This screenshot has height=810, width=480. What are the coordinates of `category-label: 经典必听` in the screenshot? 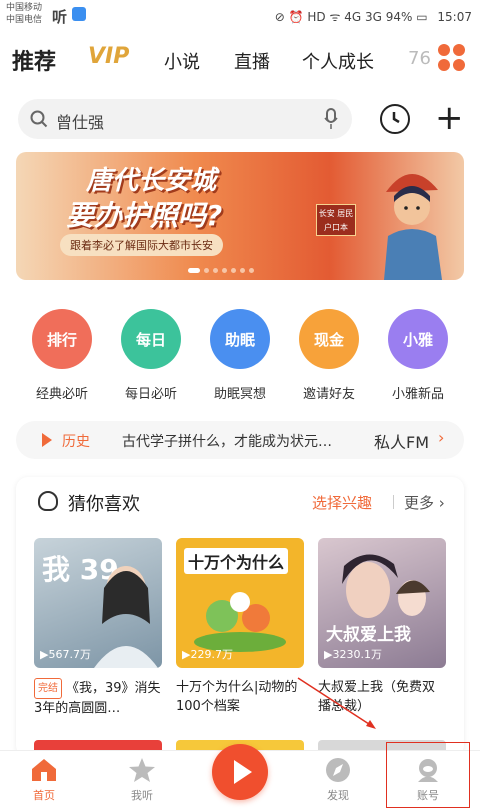 It's located at (61, 394).